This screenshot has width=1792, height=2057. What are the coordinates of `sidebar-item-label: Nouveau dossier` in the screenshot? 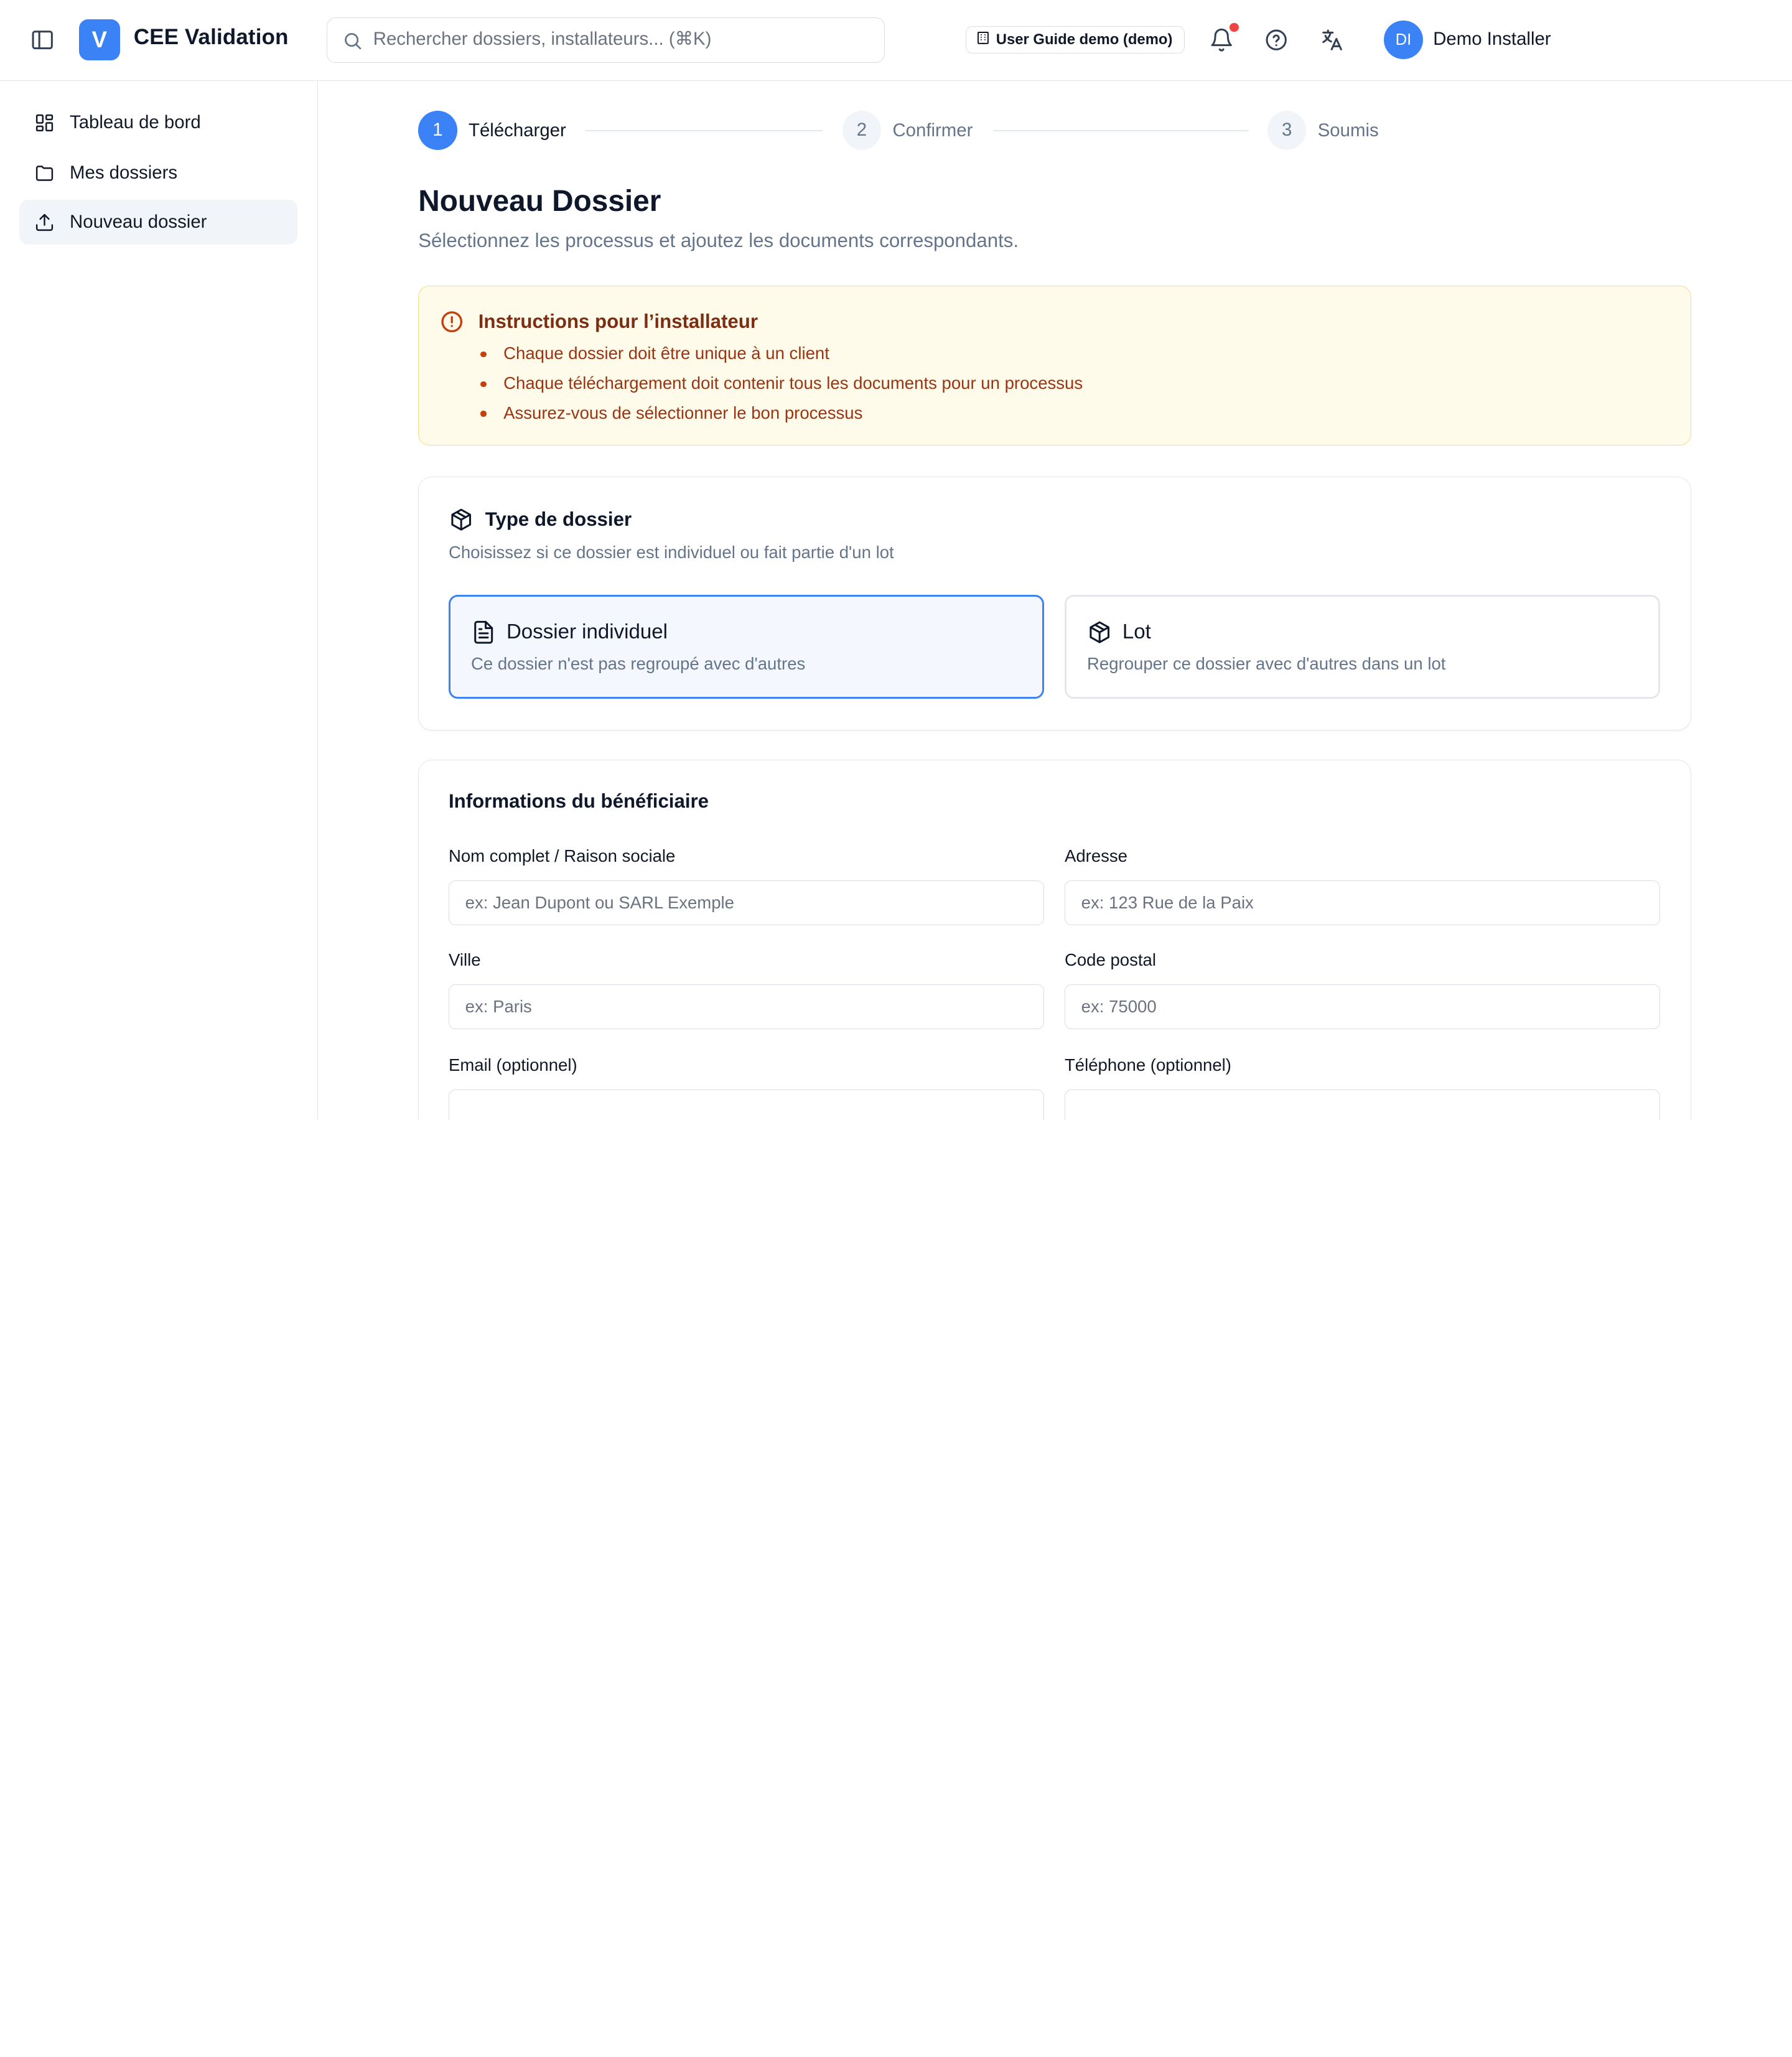 It's located at (138, 222).